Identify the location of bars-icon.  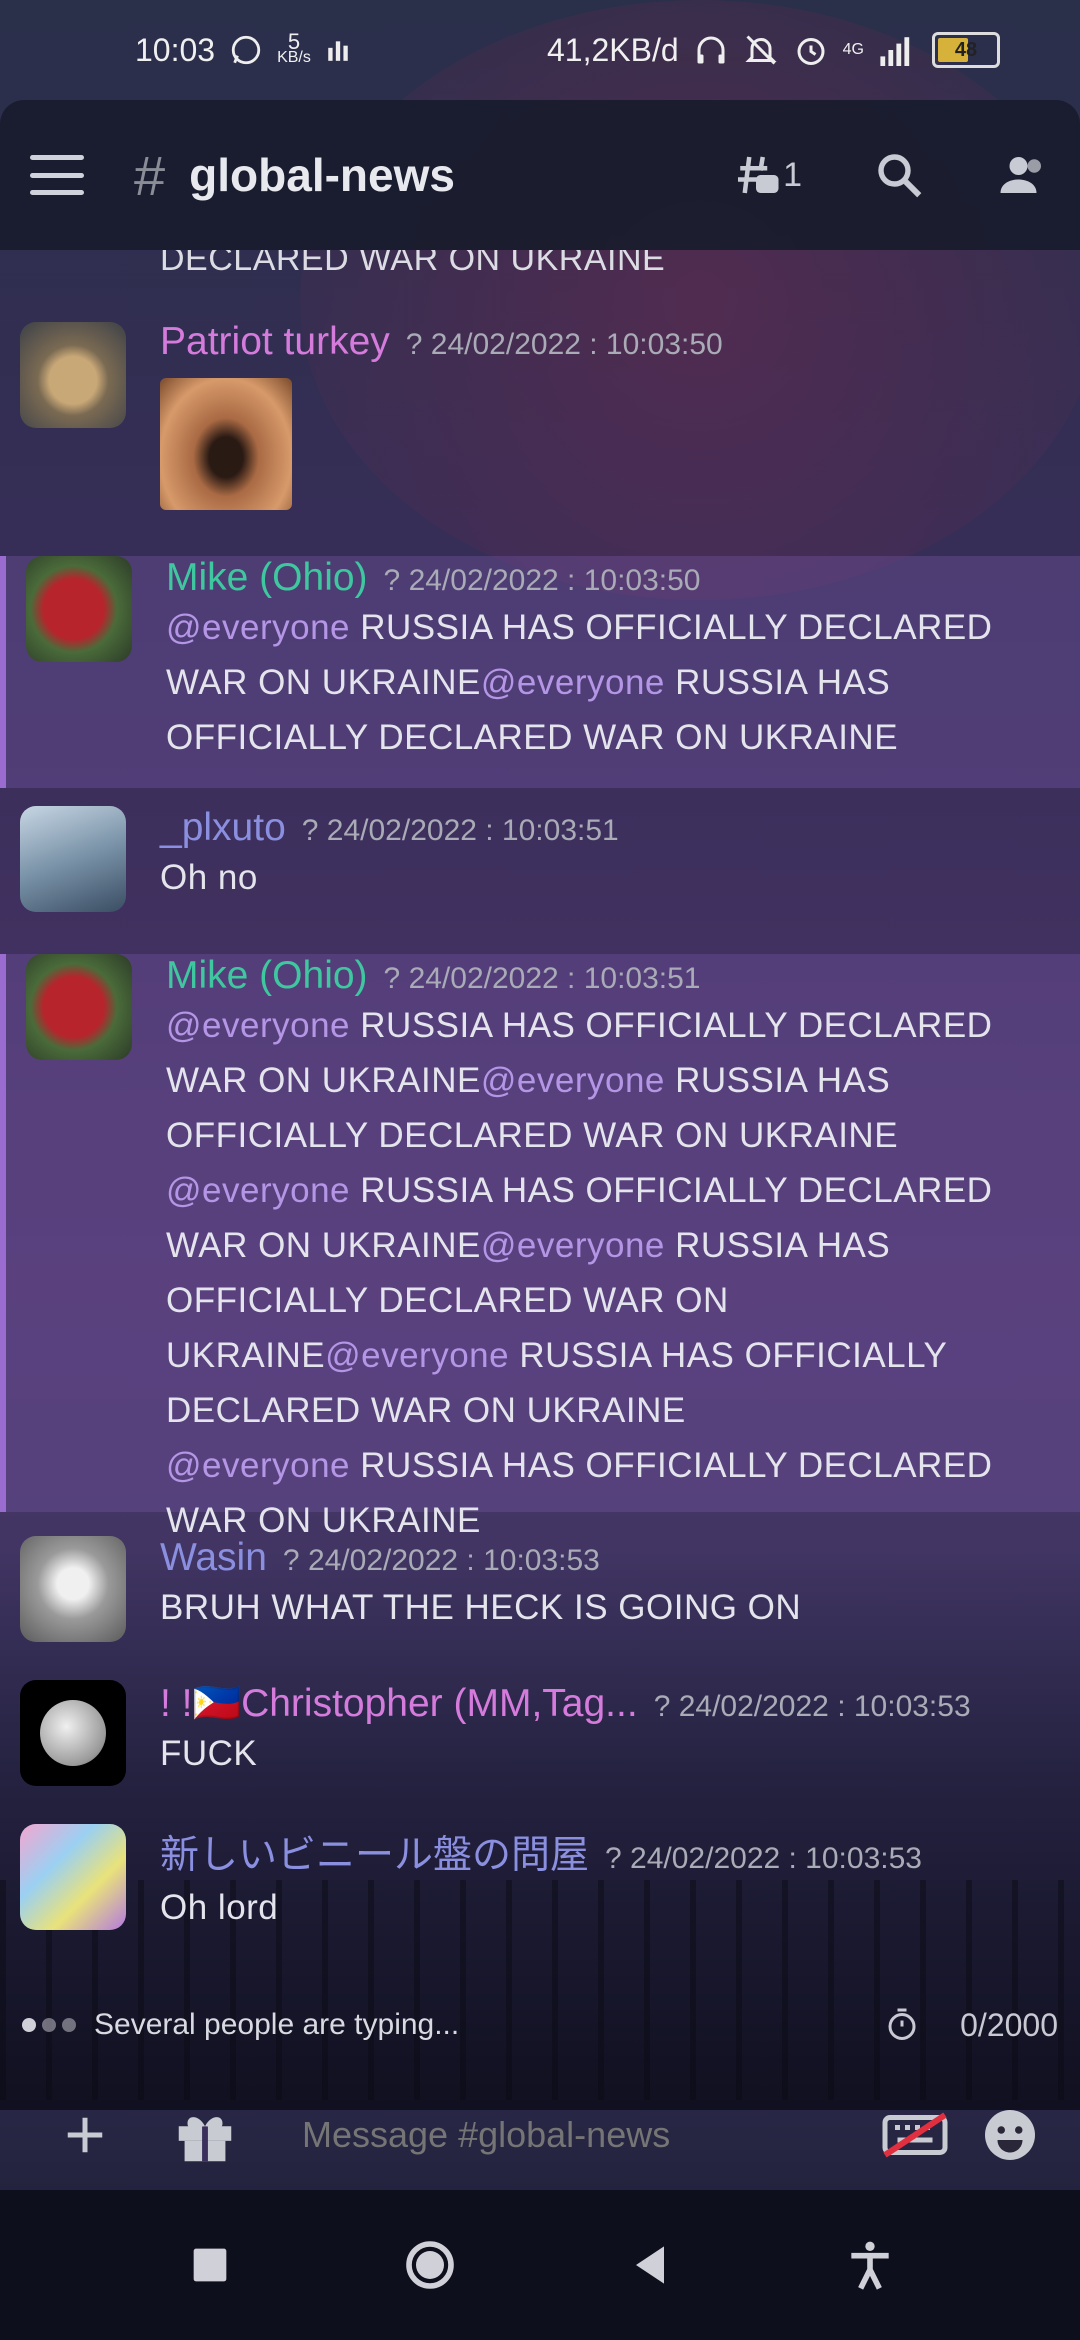
(338, 51).